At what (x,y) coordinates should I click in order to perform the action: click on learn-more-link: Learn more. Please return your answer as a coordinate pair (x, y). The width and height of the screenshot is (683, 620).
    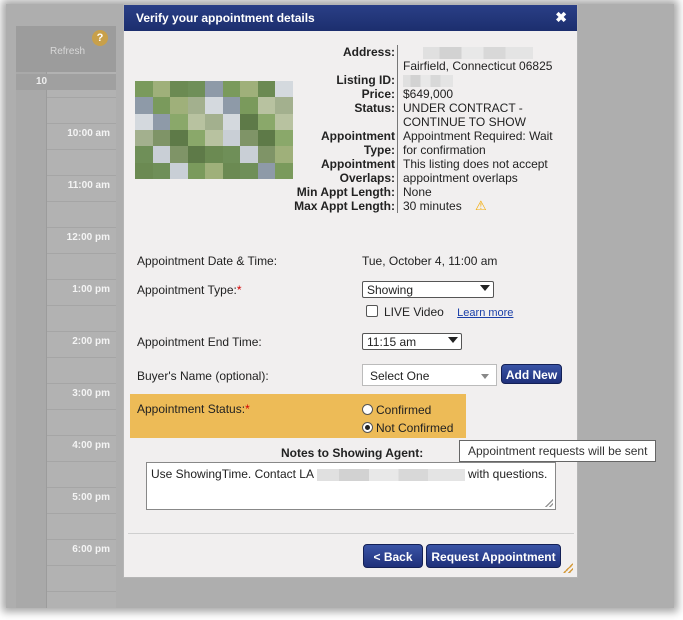
    Looking at the image, I should click on (485, 313).